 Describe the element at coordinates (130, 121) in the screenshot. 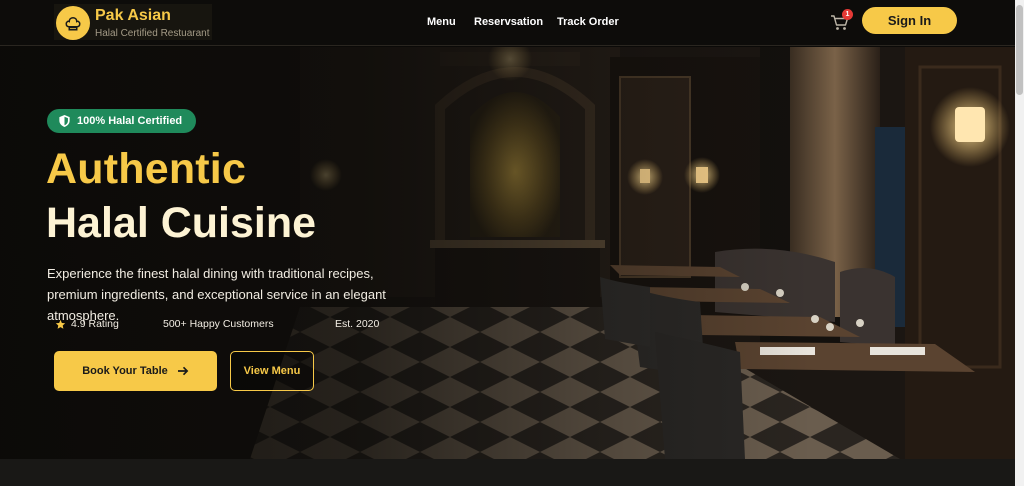

I see `badge-label: 100% Halal Certified` at that location.